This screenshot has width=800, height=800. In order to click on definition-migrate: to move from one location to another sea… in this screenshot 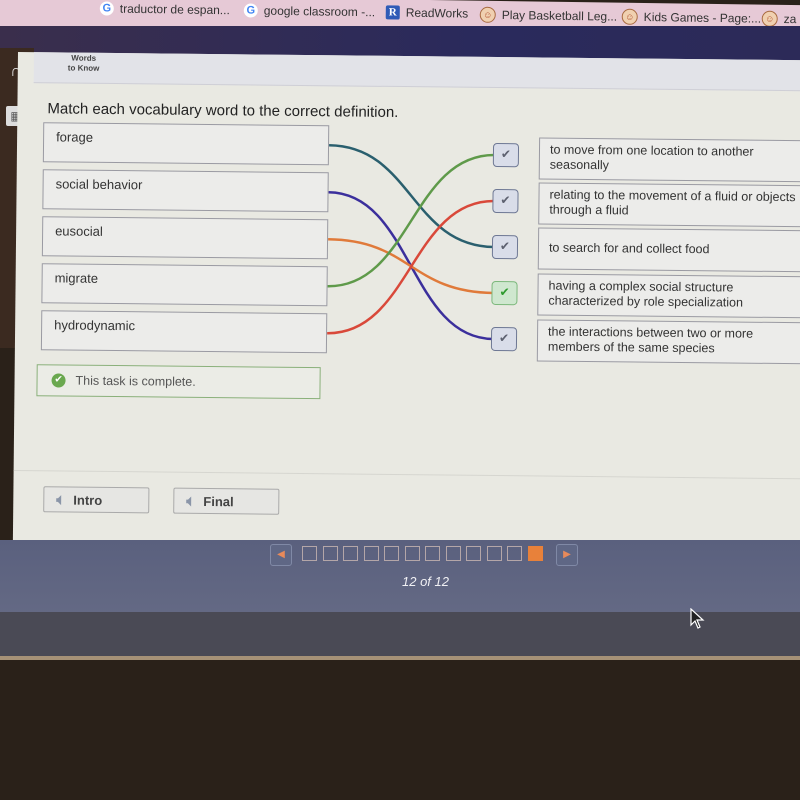, I will do `click(669, 160)`.